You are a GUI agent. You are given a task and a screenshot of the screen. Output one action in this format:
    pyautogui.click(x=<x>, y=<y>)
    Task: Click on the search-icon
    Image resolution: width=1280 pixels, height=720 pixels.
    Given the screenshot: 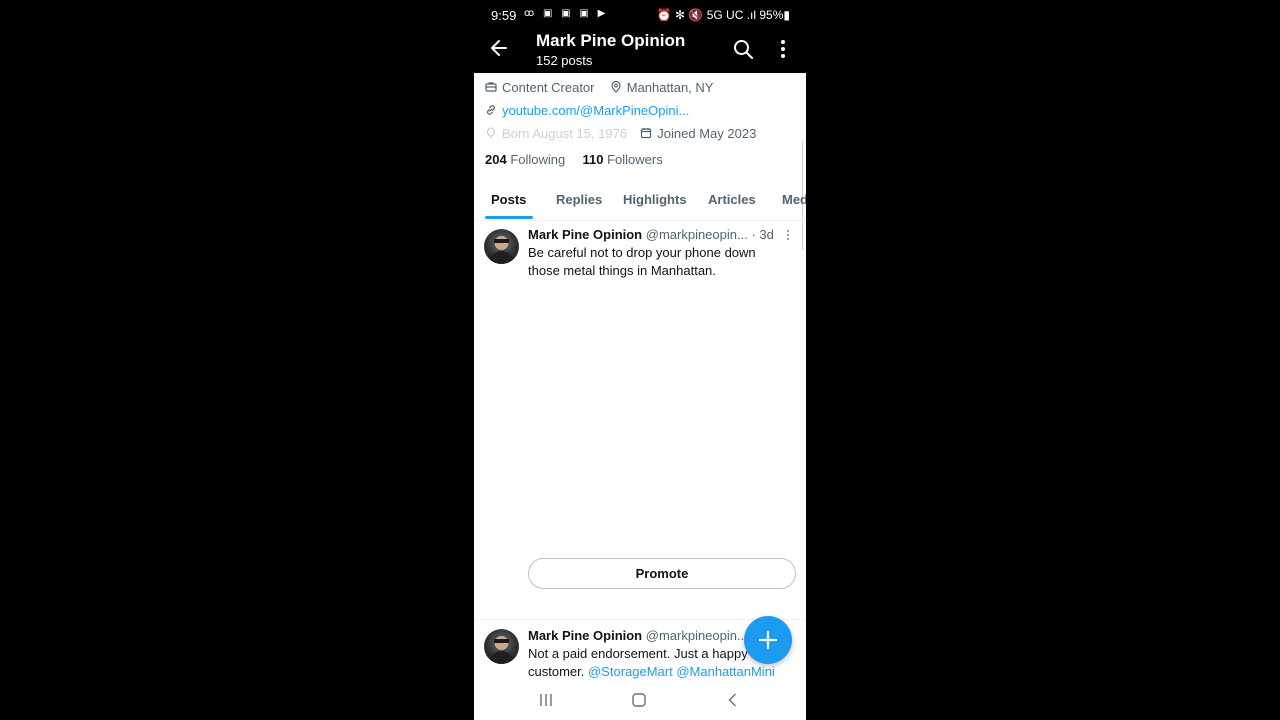 What is the action you would take?
    pyautogui.click(x=743, y=49)
    